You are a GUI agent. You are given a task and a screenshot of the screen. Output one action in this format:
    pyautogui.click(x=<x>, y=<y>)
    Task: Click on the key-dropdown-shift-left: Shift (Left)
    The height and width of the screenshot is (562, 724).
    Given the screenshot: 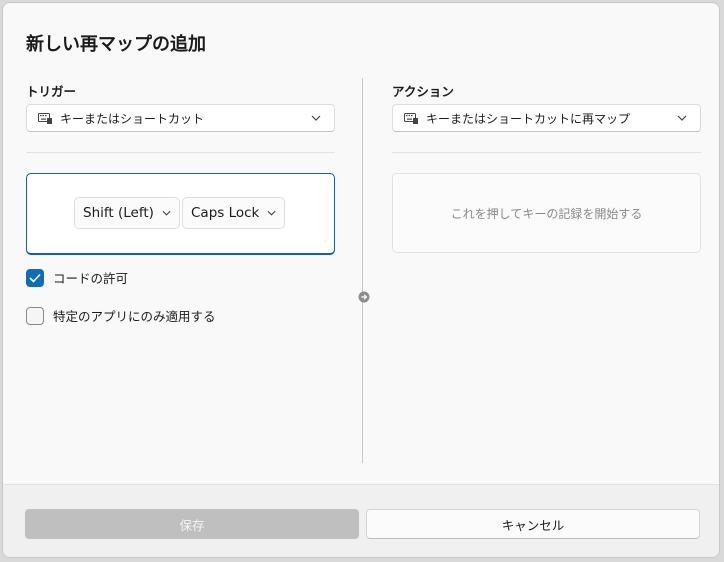 What is the action you would take?
    pyautogui.click(x=127, y=213)
    